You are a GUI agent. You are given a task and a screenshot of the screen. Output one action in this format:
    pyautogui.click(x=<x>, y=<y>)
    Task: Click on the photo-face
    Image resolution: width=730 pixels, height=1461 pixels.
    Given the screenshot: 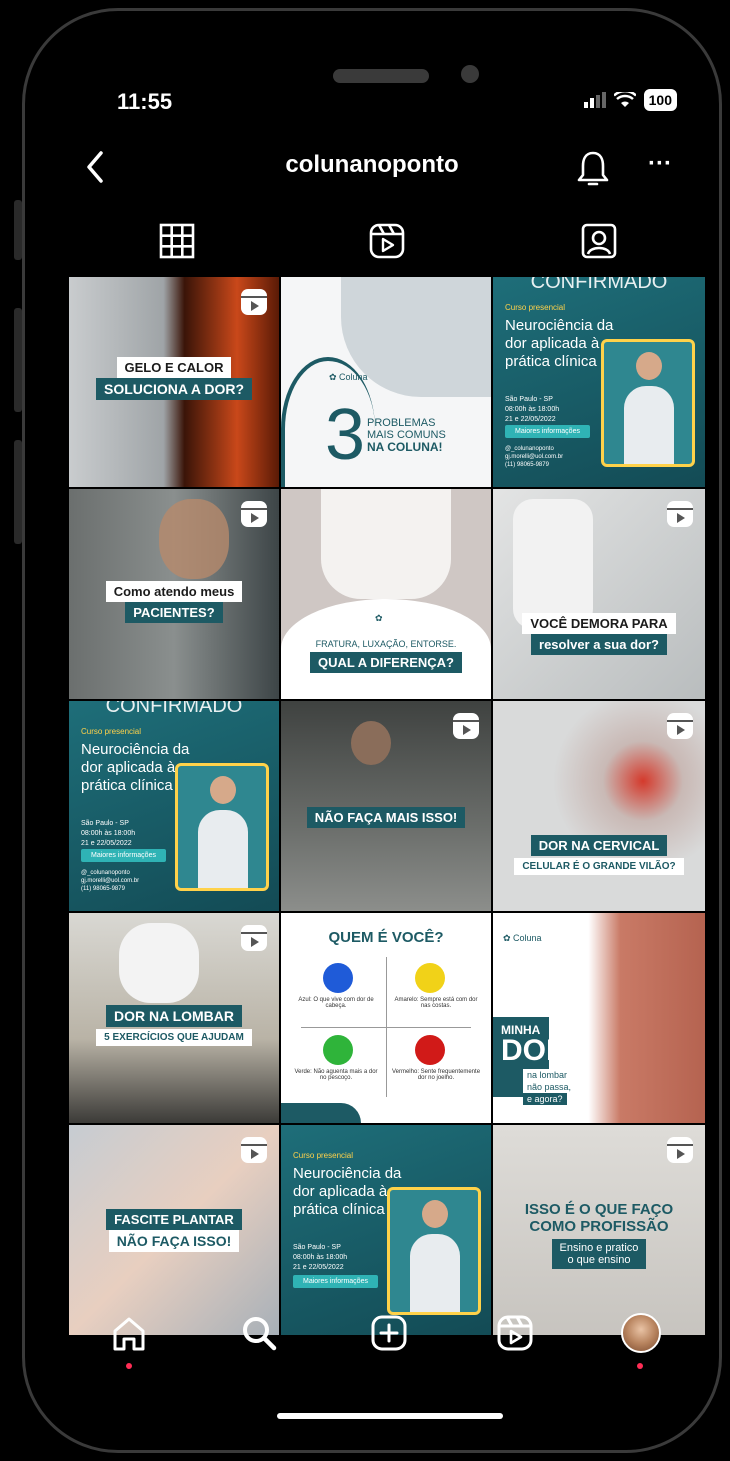 What is the action you would take?
    pyautogui.click(x=194, y=539)
    